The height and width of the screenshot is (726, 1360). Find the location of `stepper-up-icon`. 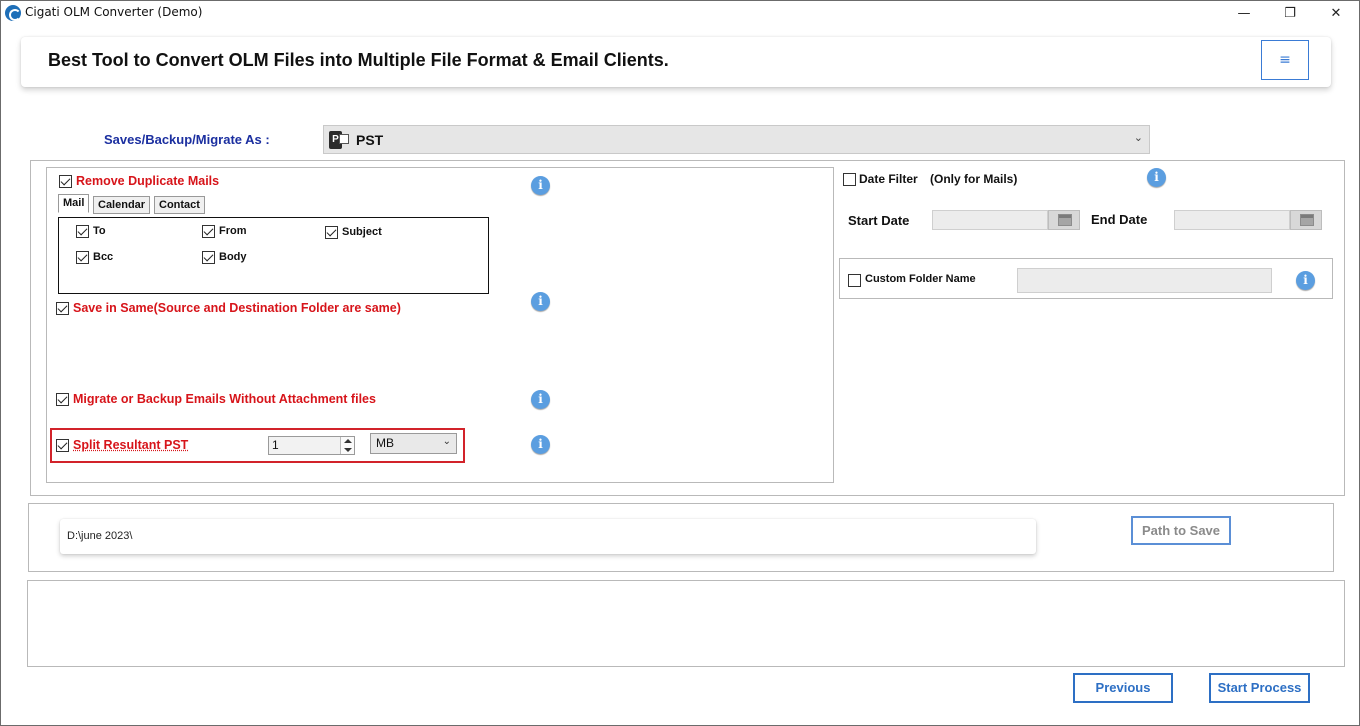

stepper-up-icon is located at coordinates (348, 441).